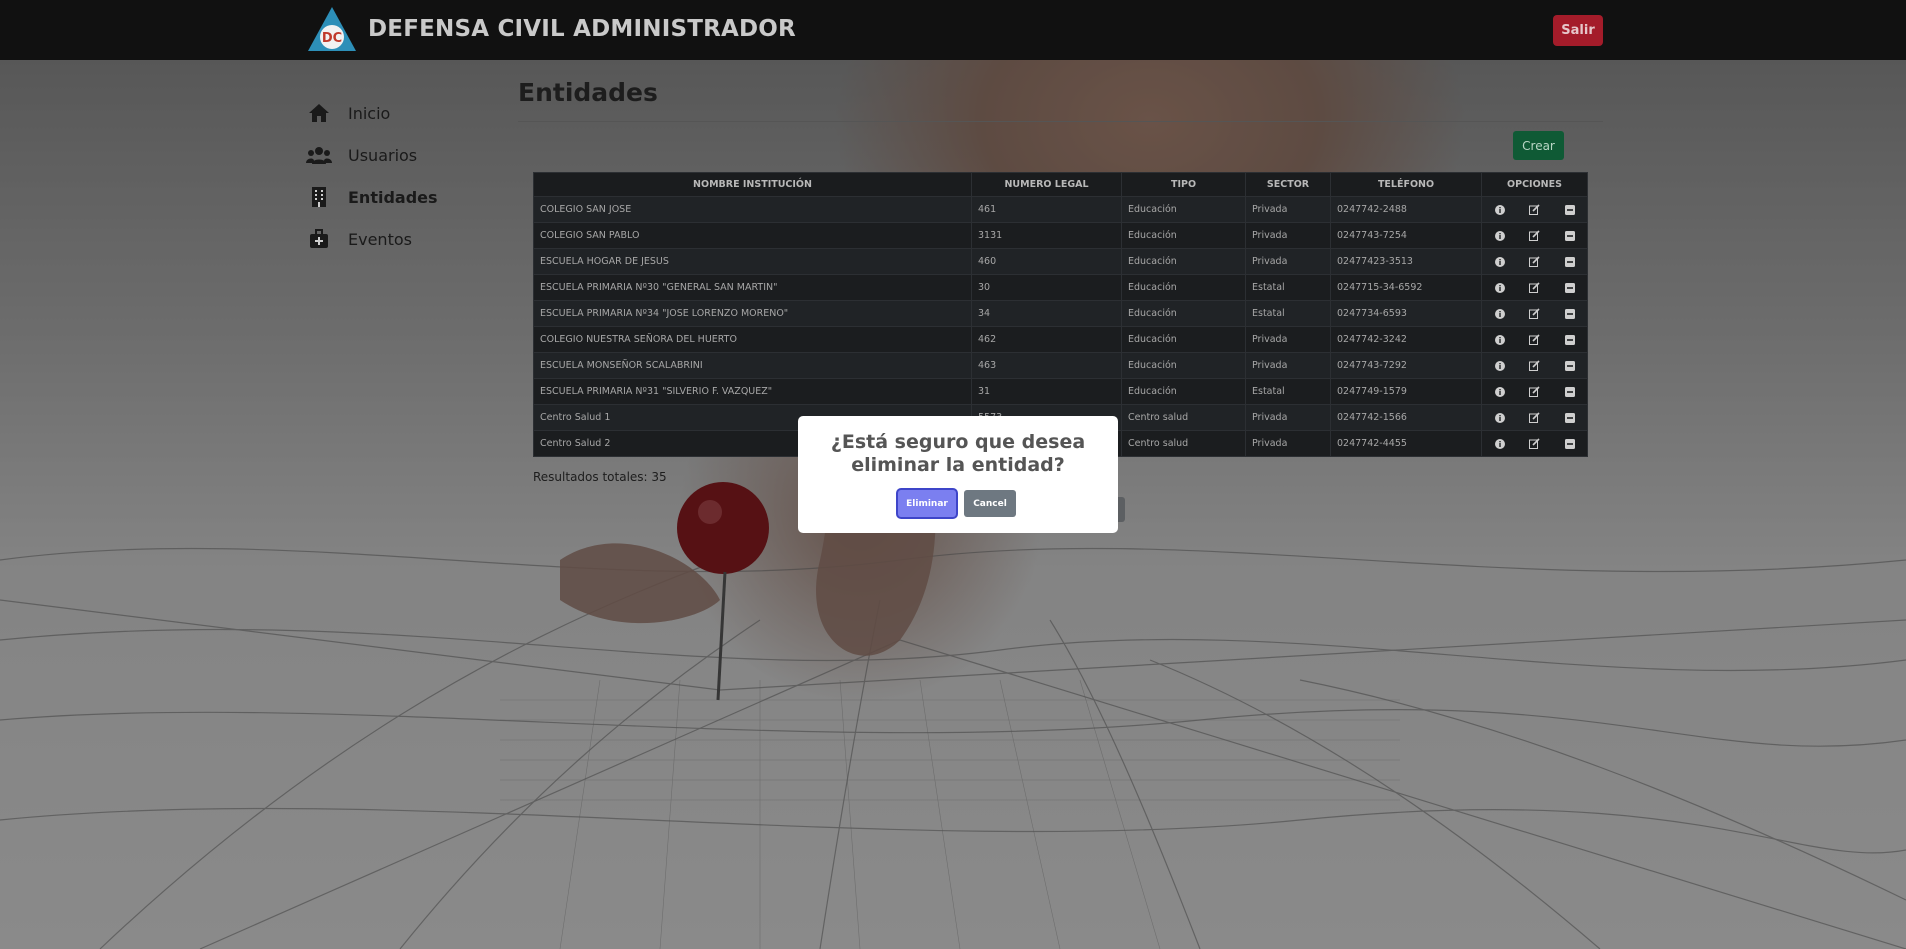 This screenshot has width=1906, height=949. What do you see at coordinates (393, 197) in the screenshot?
I see `sidebar-item-label: Entidades` at bounding box center [393, 197].